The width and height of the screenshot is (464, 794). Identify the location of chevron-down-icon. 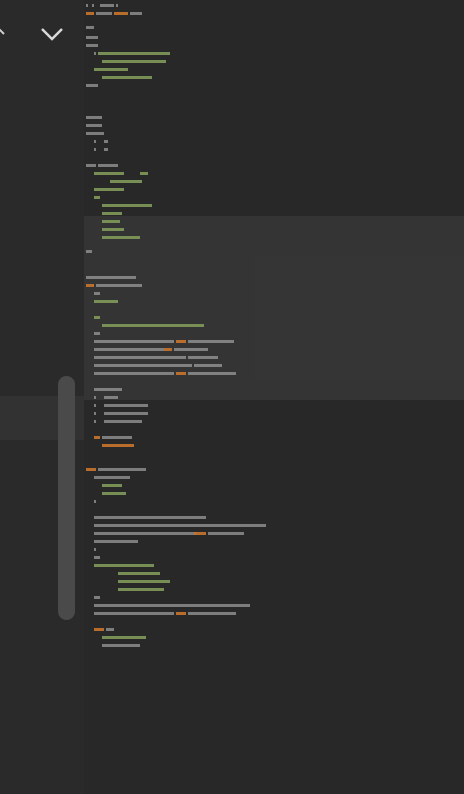
(52, 34).